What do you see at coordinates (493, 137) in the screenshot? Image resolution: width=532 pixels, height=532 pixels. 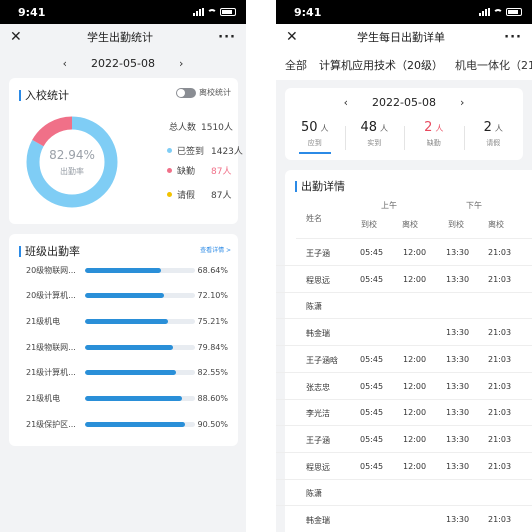 I see `summary-leave: 2人 请假` at bounding box center [493, 137].